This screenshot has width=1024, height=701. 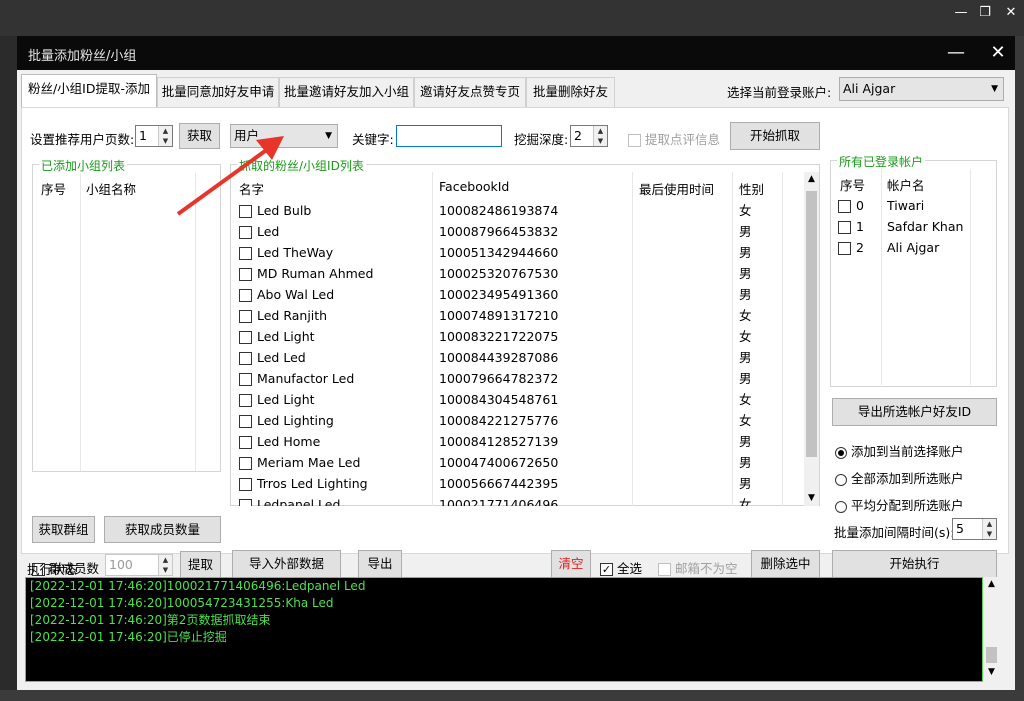 What do you see at coordinates (63, 529) in the screenshot?
I see `get-groups-button: 获取群组` at bounding box center [63, 529].